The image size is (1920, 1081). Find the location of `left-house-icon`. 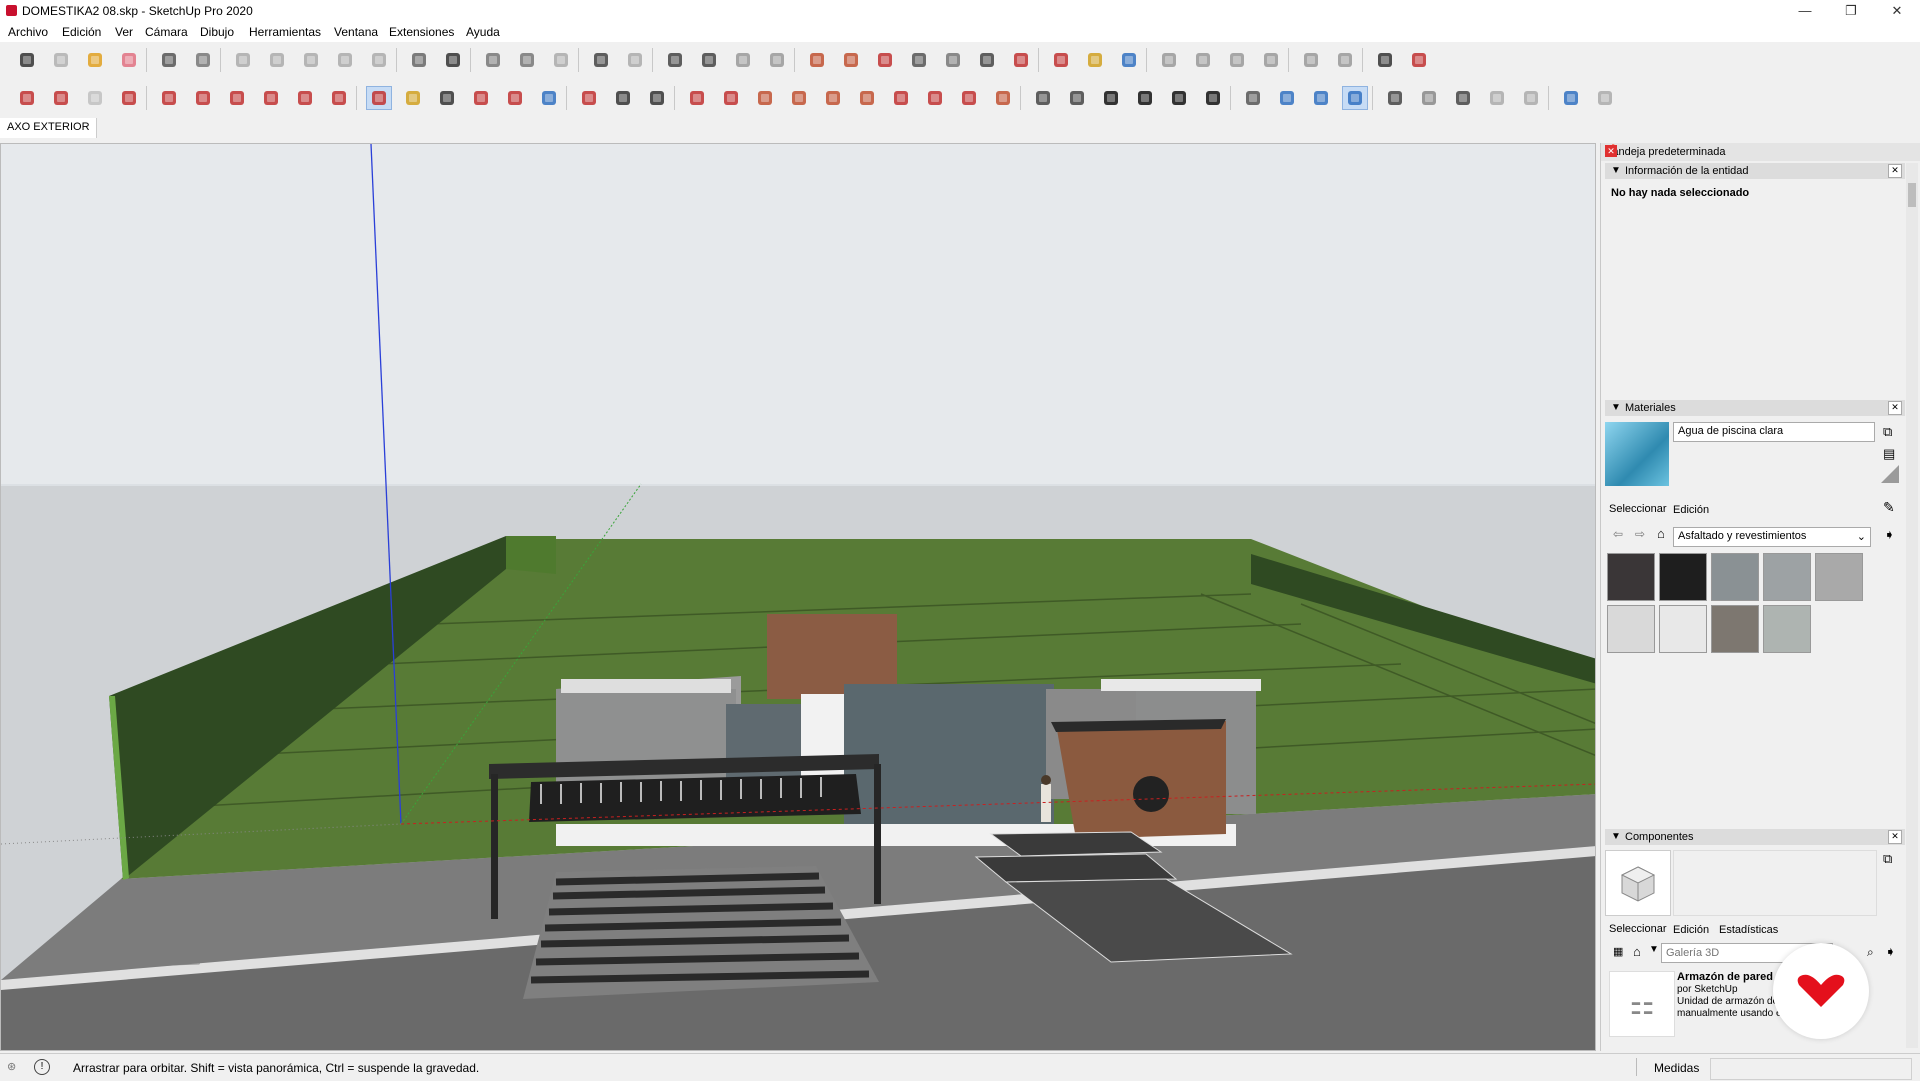

left-house-icon is located at coordinates (1213, 98).